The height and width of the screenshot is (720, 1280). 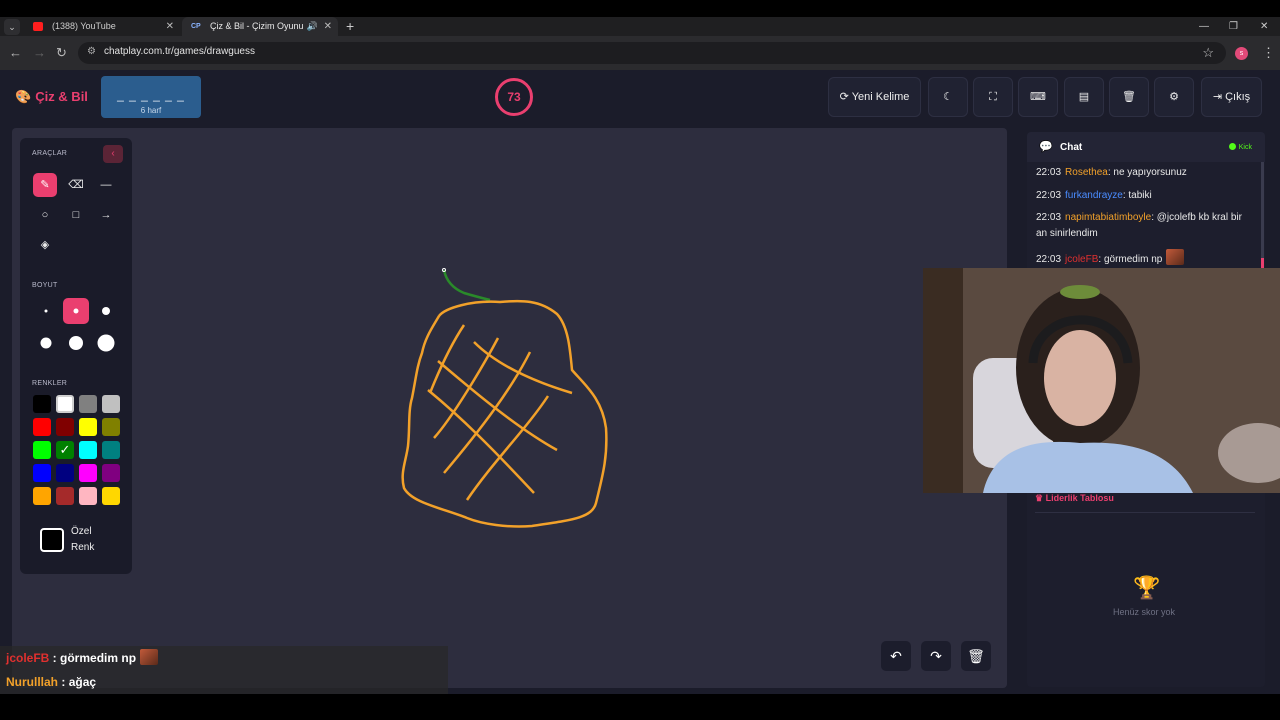 What do you see at coordinates (91, 51) in the screenshot?
I see `site-info-icon: ⚙` at bounding box center [91, 51].